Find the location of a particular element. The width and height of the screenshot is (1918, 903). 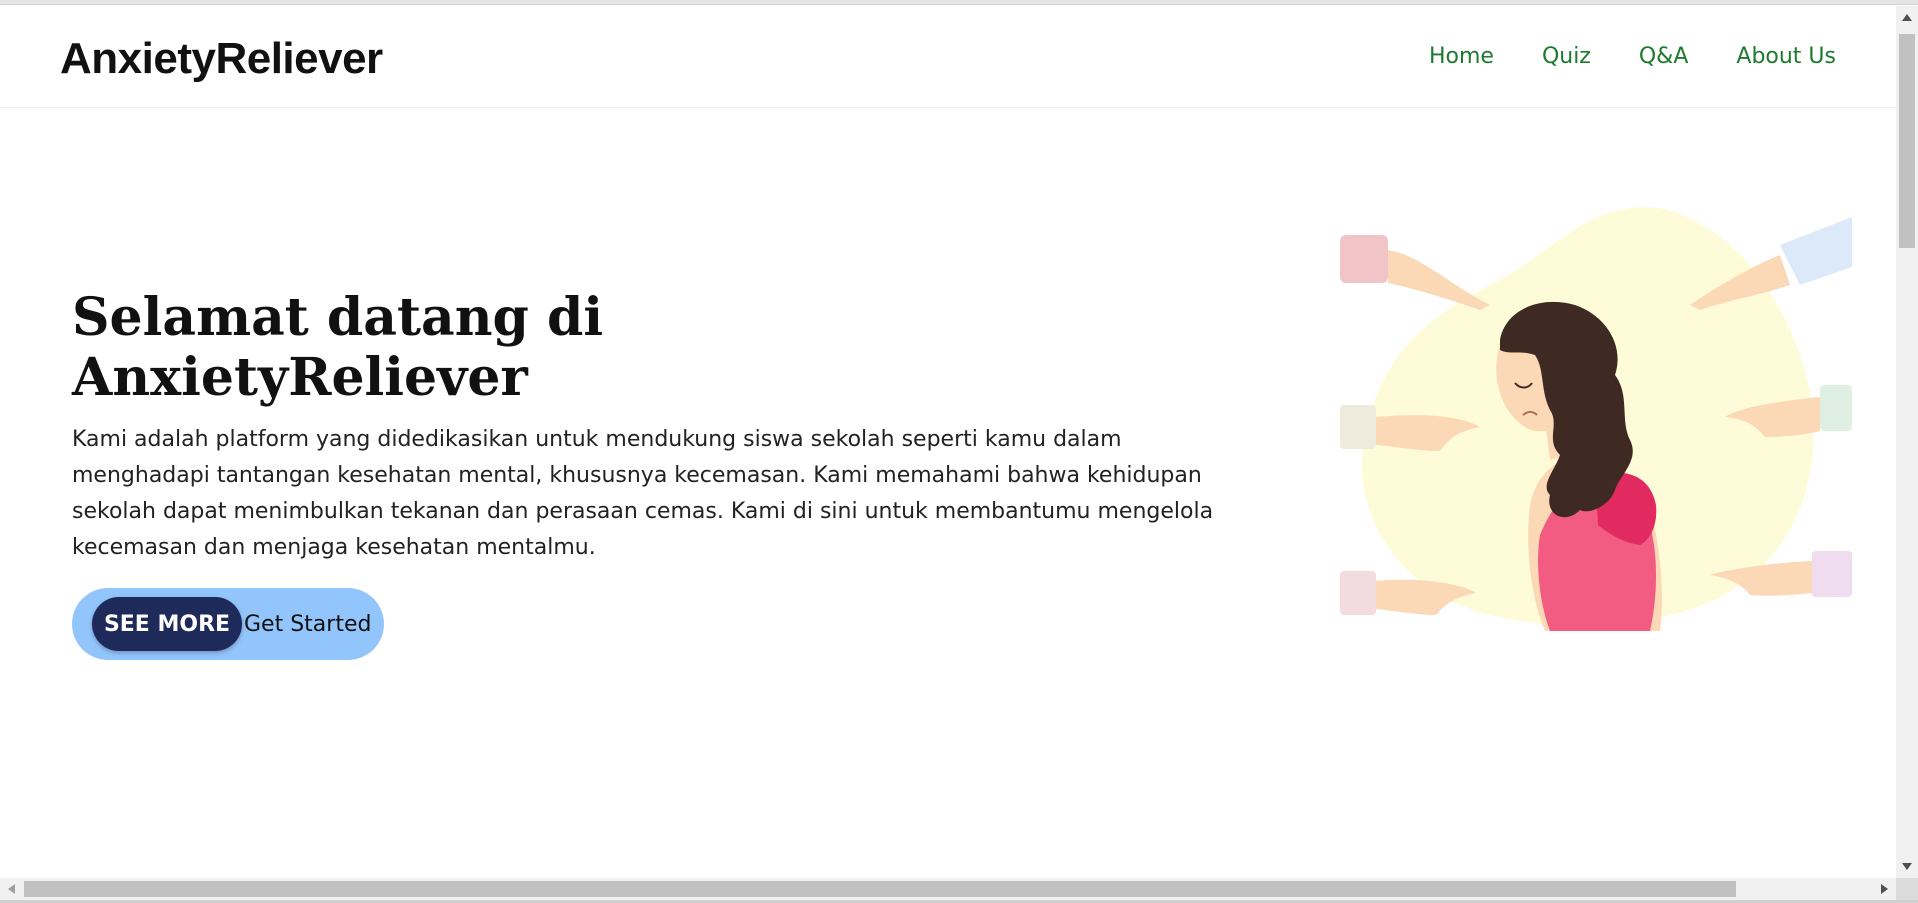

site-header: AnxietyReliever Home Quiz Q&A About Us is located at coordinates (948, 57).